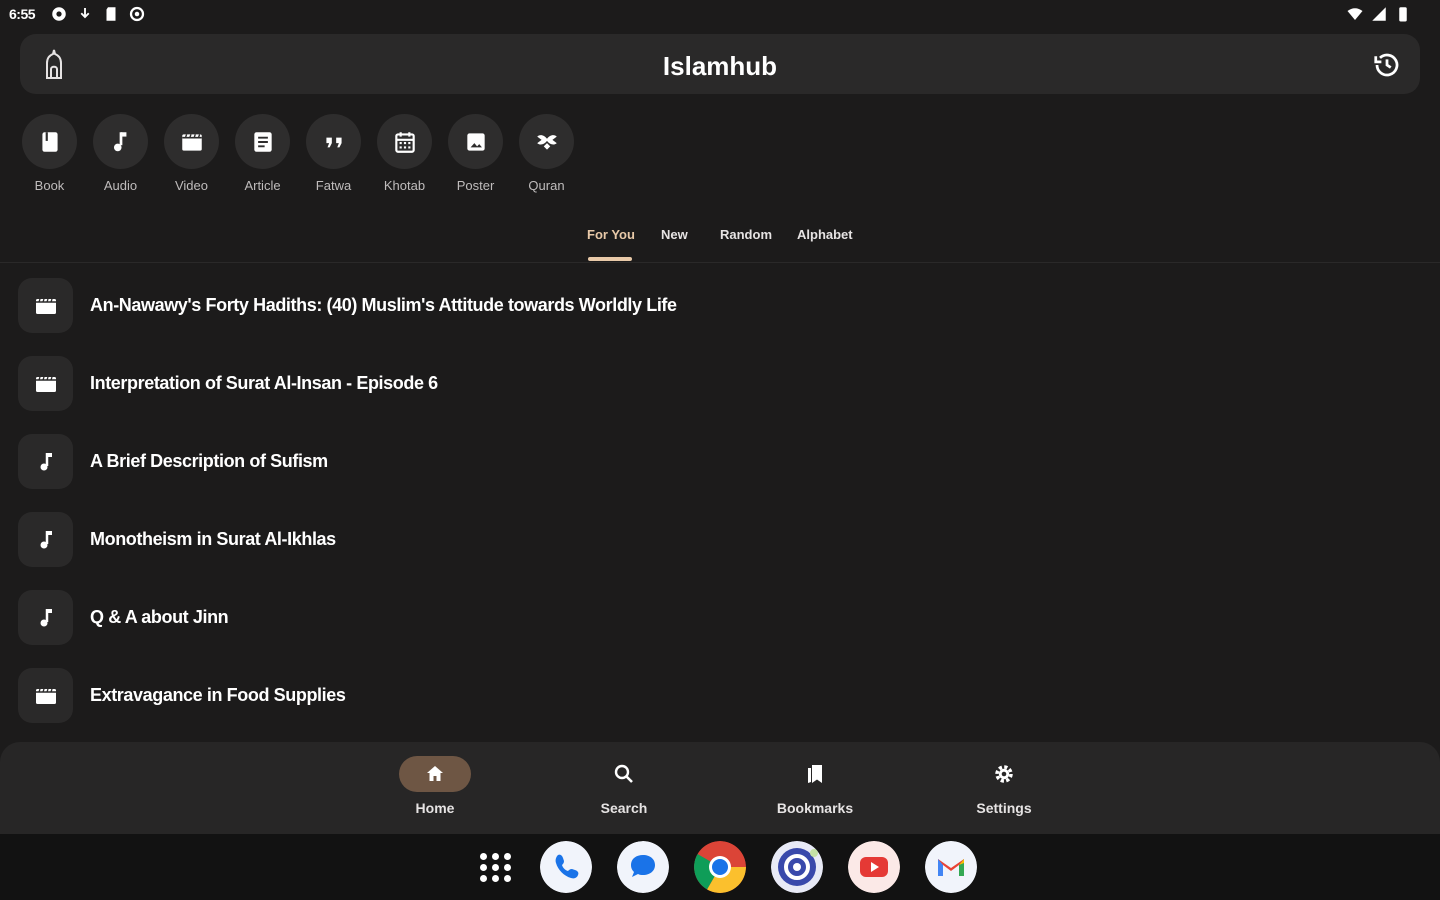  Describe the element at coordinates (159, 617) in the screenshot. I see `item-title: Q & A about Jinn` at that location.